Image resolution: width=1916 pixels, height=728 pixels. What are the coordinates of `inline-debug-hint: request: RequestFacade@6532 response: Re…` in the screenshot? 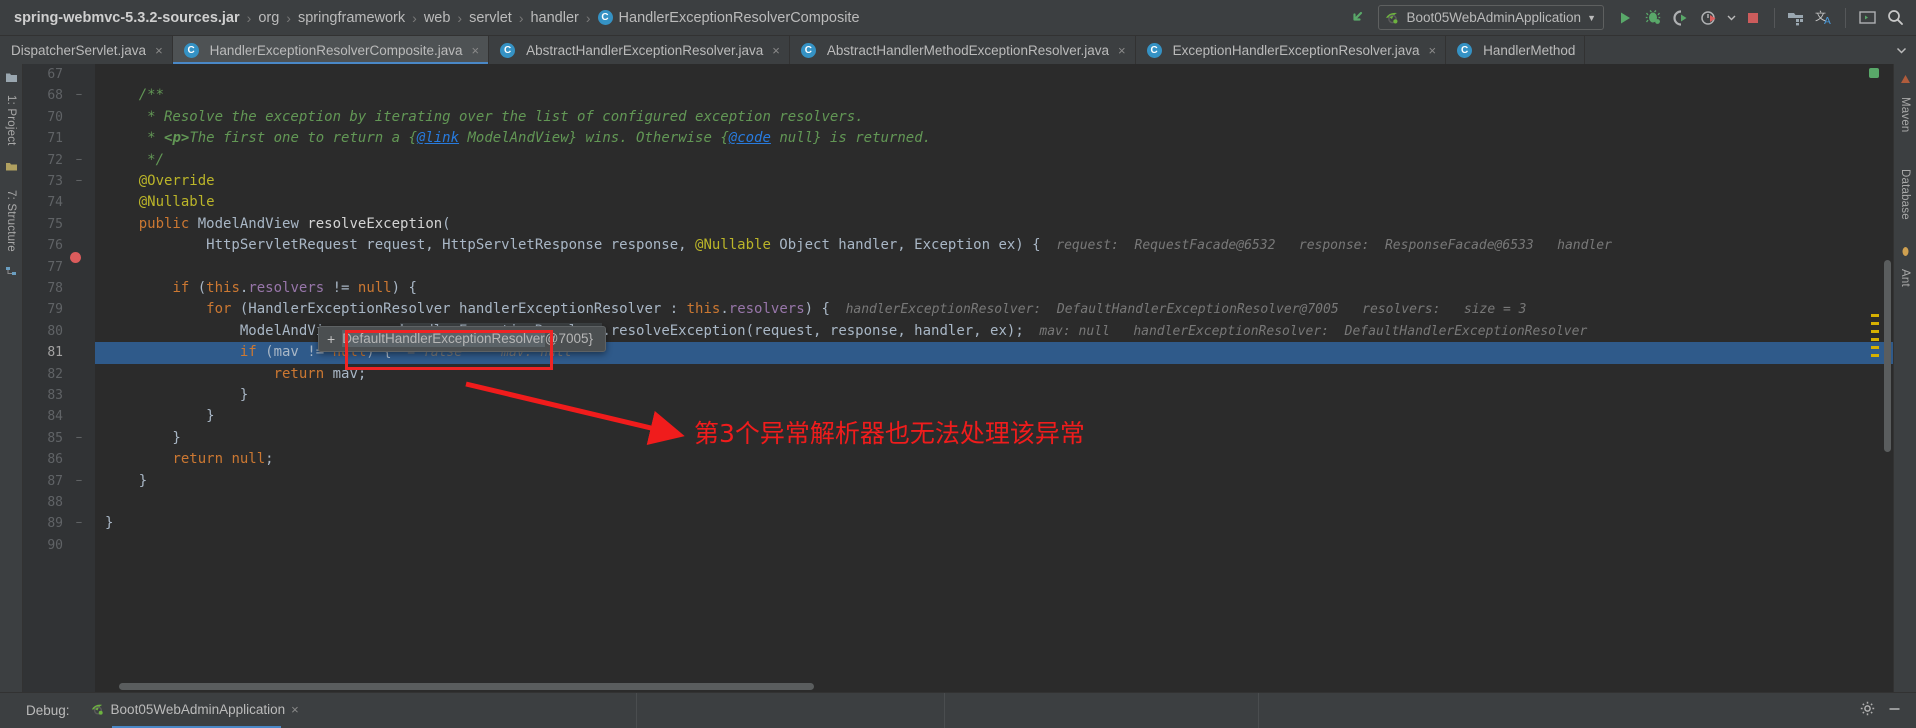 It's located at (1326, 245).